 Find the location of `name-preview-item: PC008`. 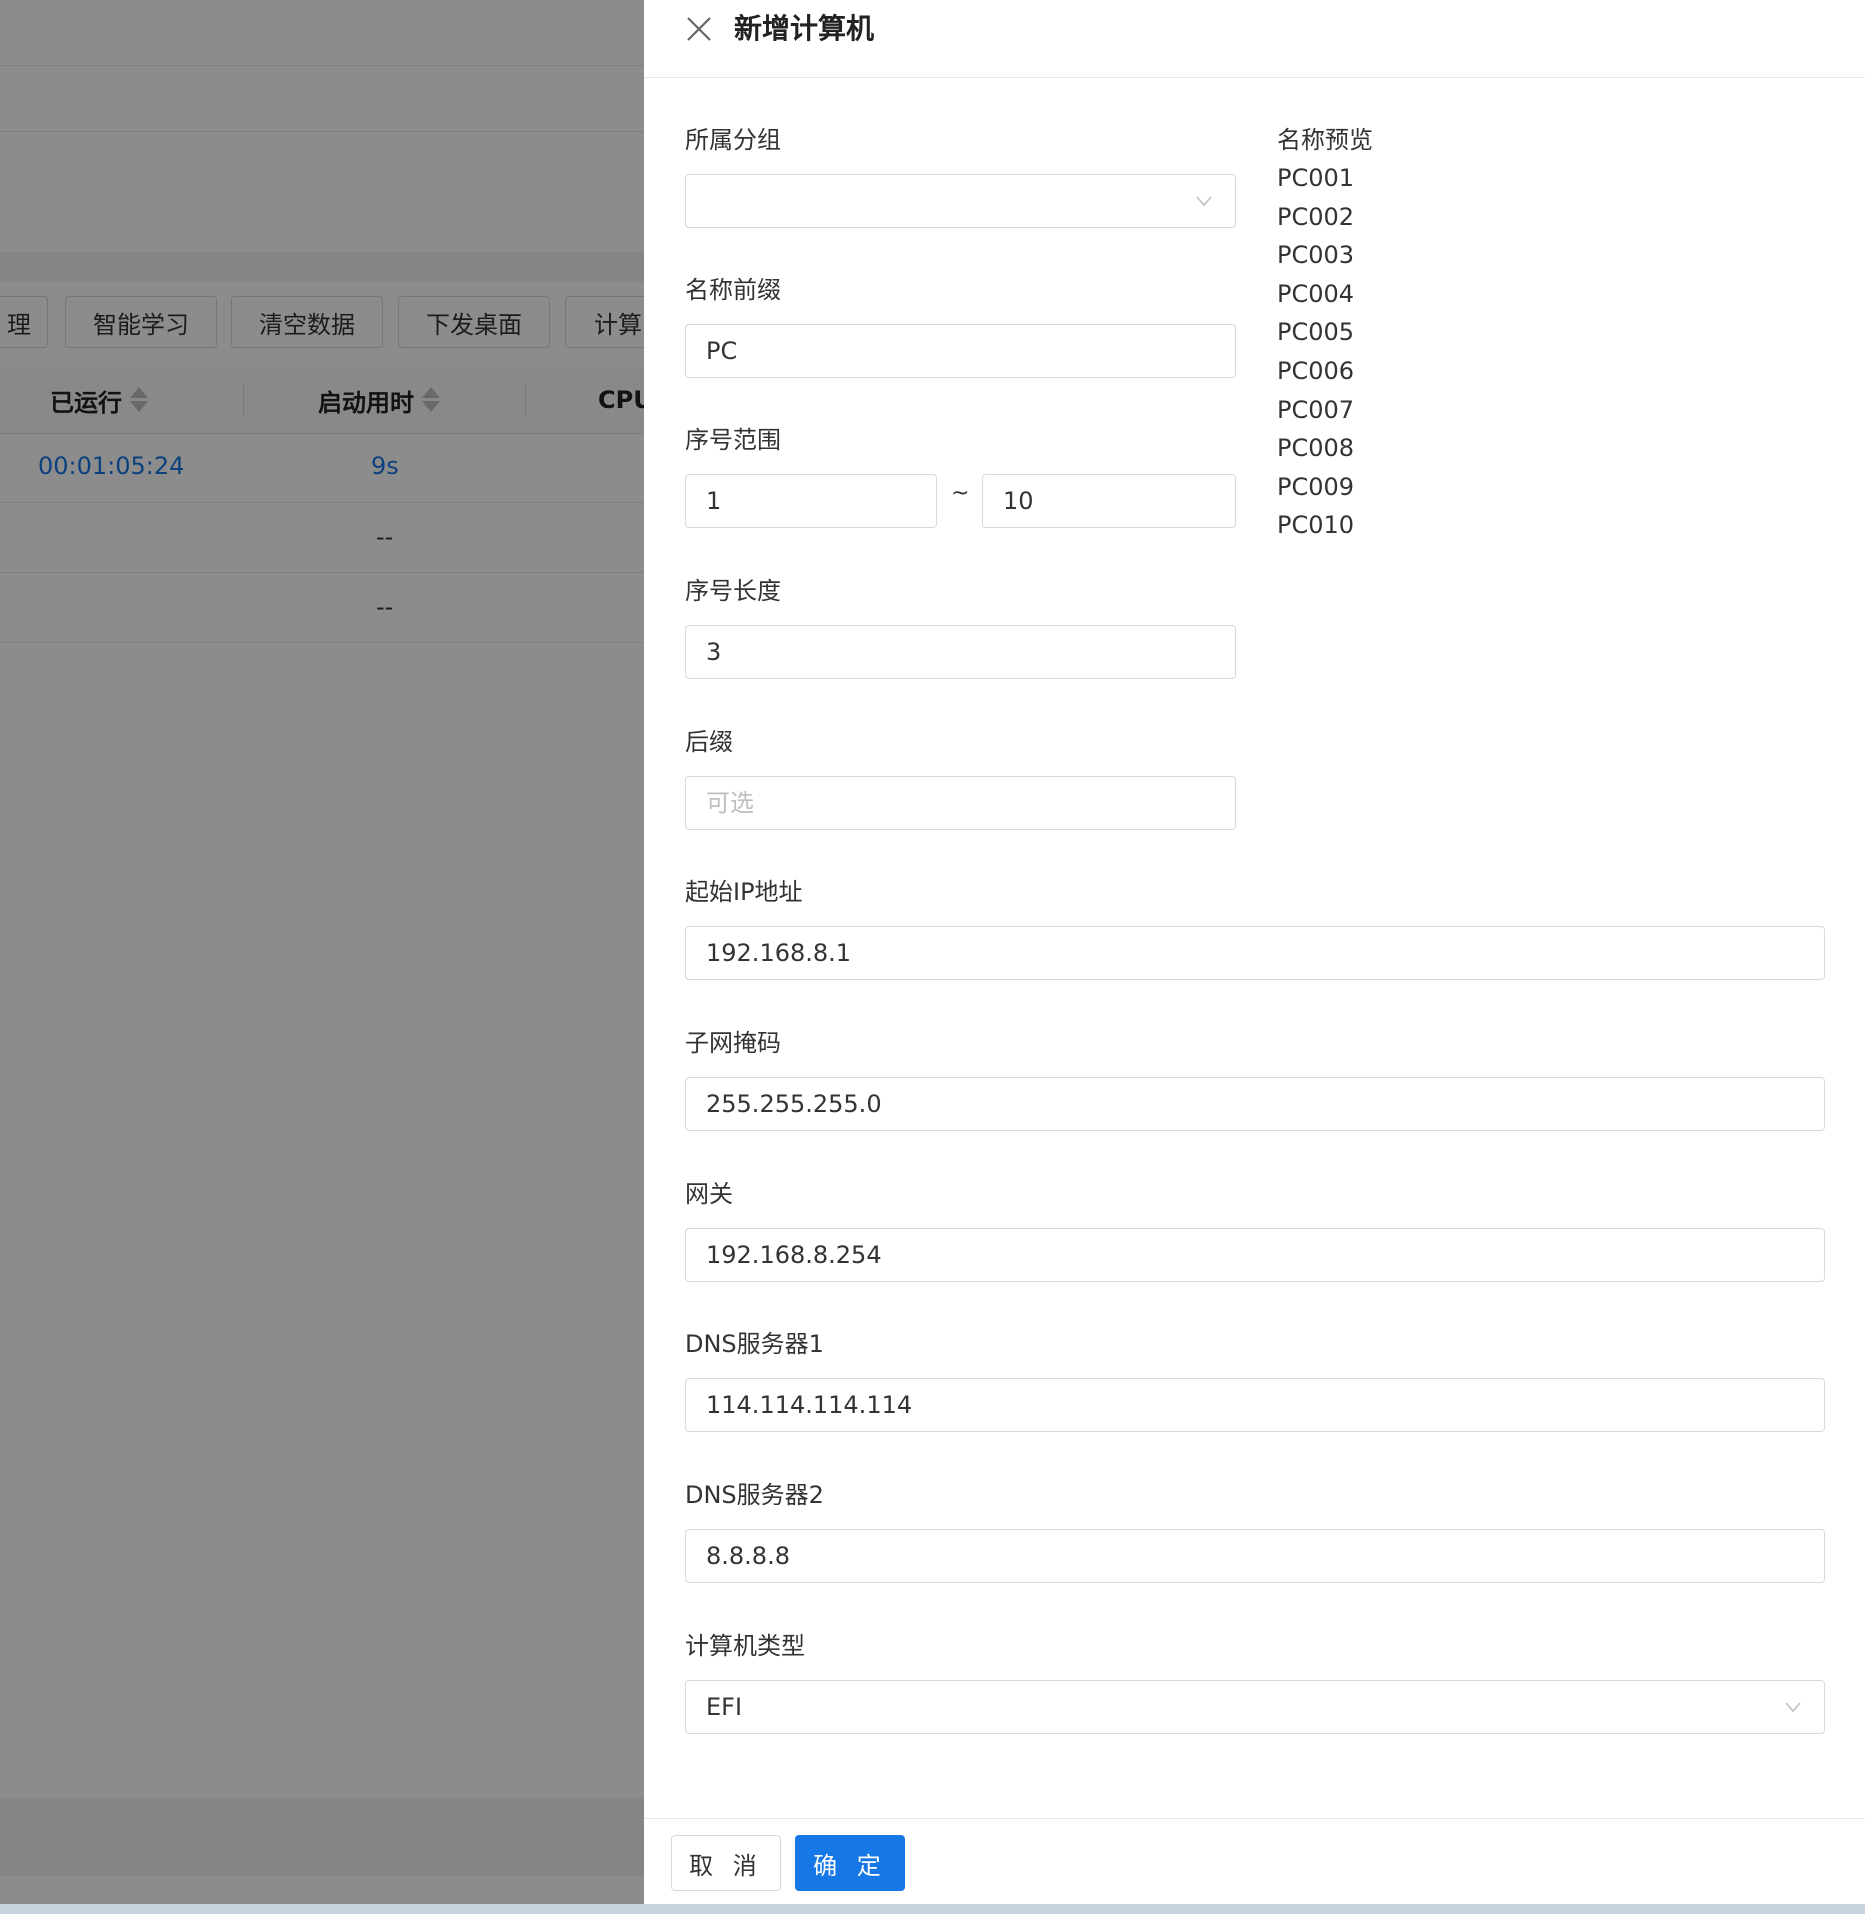

name-preview-item: PC008 is located at coordinates (1316, 448).